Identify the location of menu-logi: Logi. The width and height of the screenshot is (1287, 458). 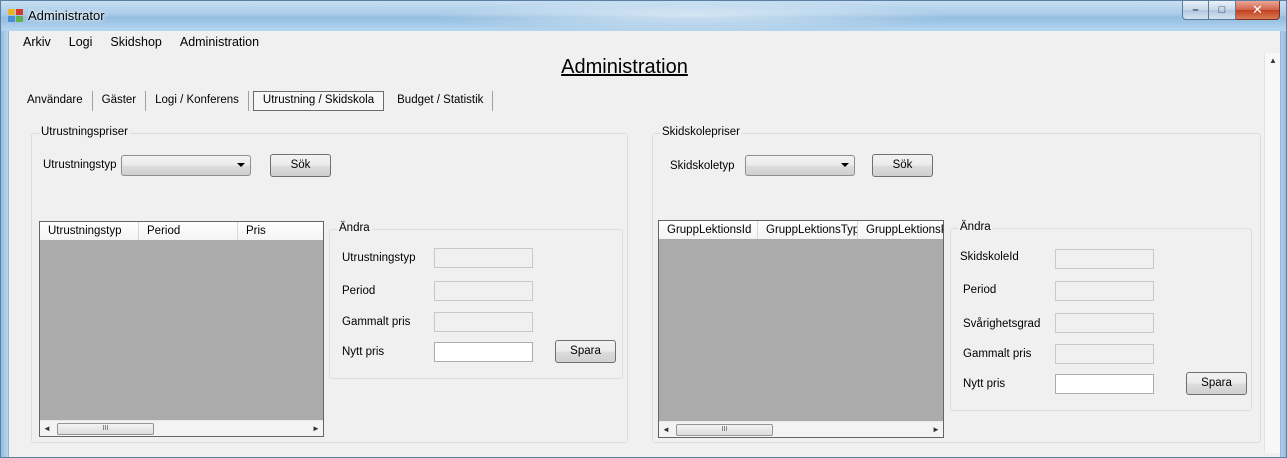
(81, 42).